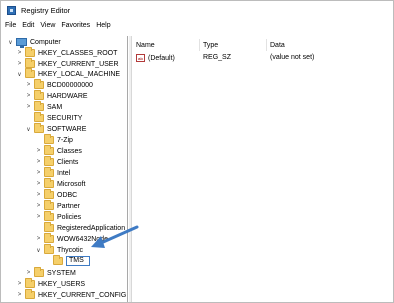 This screenshot has width=394, height=303. I want to click on tree-node-system: > SYSTEM, so click(50, 272).